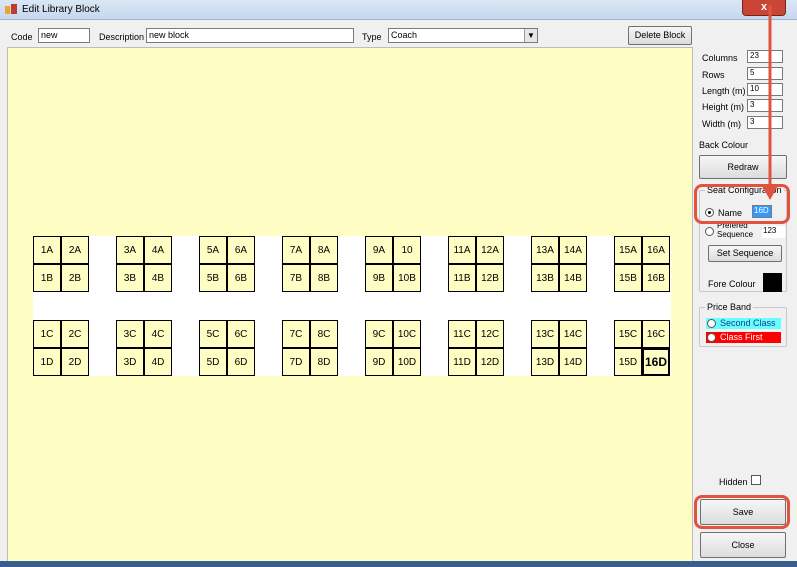  What do you see at coordinates (573, 334) in the screenshot?
I see `seat-14C: 14C` at bounding box center [573, 334].